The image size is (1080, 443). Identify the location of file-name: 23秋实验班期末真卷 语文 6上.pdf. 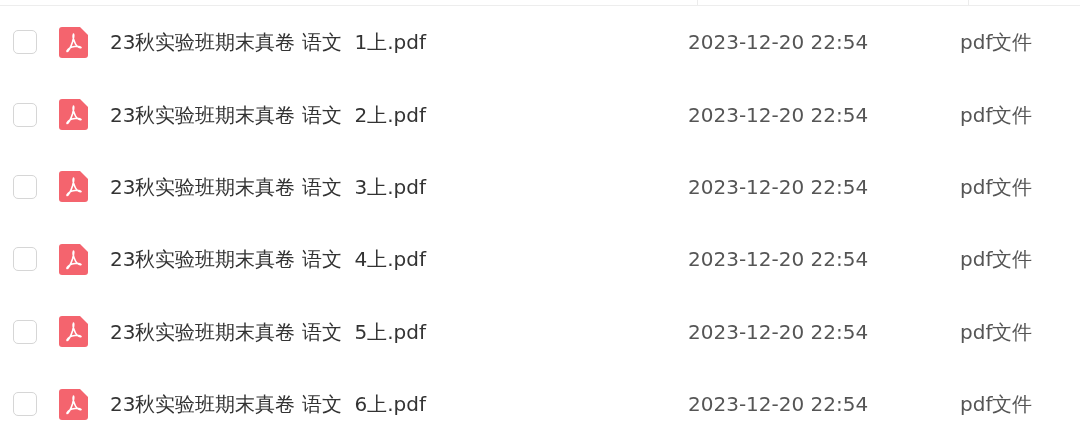
(390, 404).